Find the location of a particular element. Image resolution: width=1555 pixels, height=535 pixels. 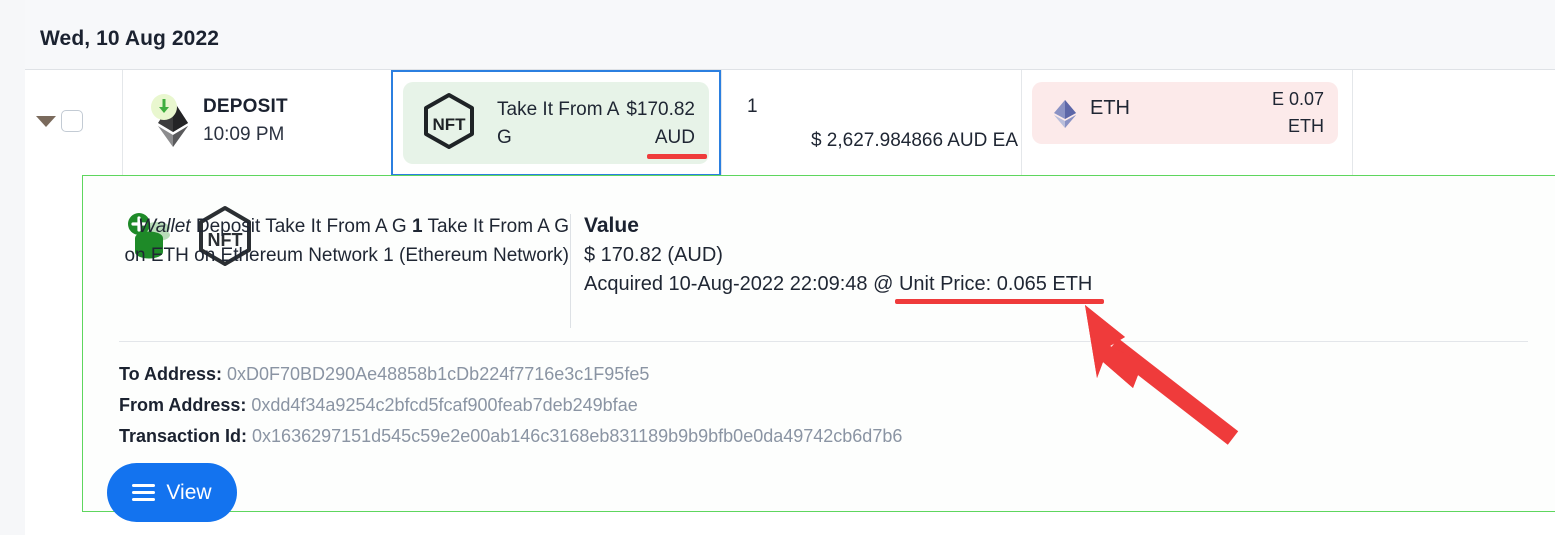

ethereum-logo-icon is located at coordinates (168, 120).